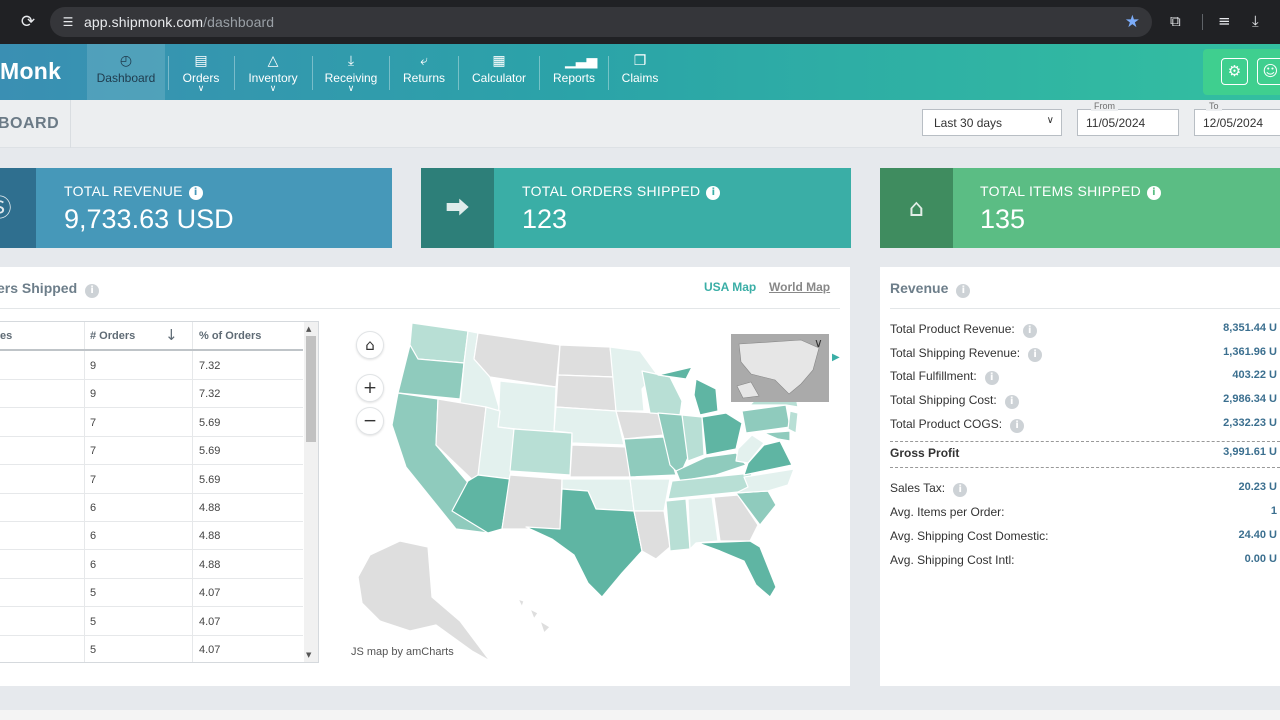 This screenshot has height=720, width=1280. What do you see at coordinates (527, 407) in the screenshot?
I see `map-state-wy` at bounding box center [527, 407].